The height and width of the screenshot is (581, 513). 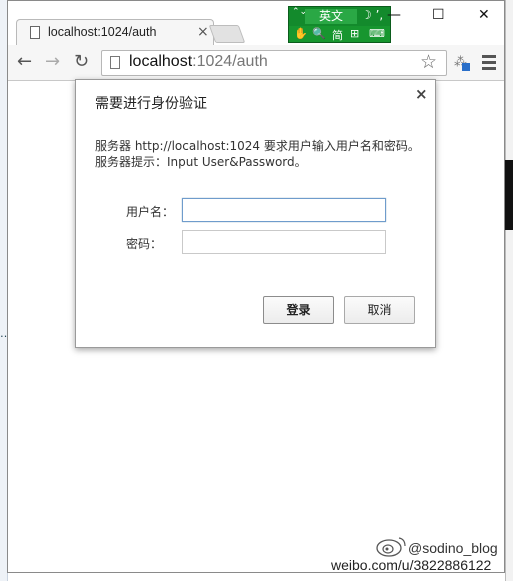 I want to click on ime-top-row: ⌃⌄ 英文 ☽ ’,, so click(x=339, y=16).